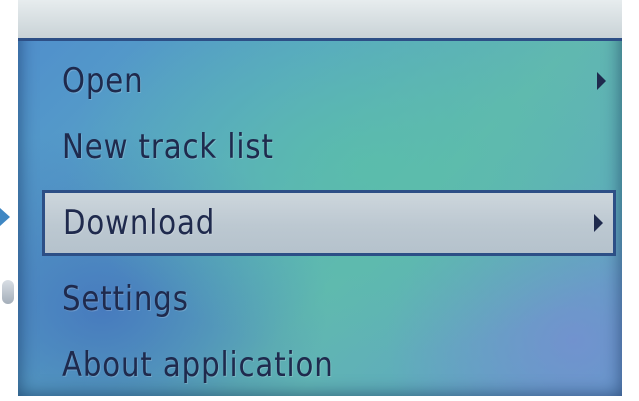 The image size is (639, 401). What do you see at coordinates (125, 299) in the screenshot?
I see `menu-item-label: Settings` at bounding box center [125, 299].